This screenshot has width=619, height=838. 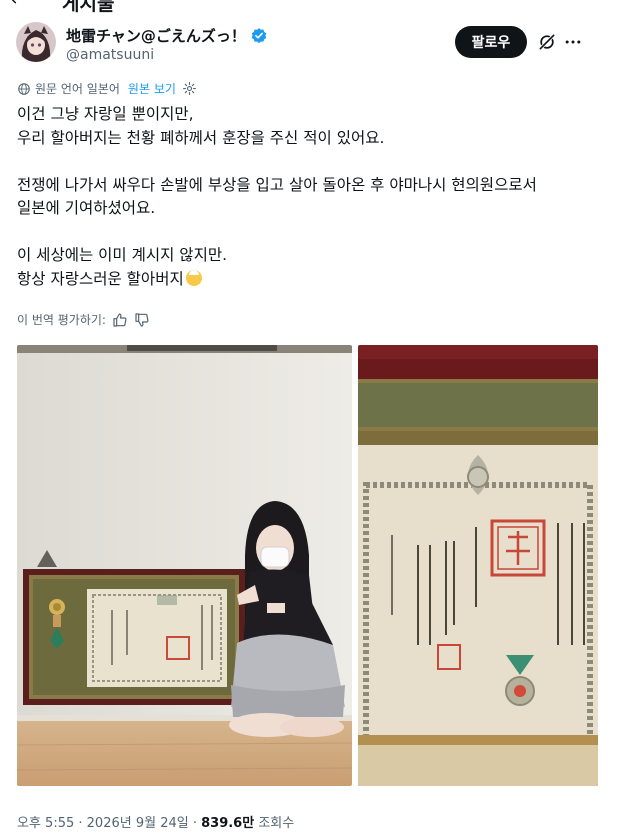 What do you see at coordinates (36, 42) in the screenshot?
I see `avatar` at bounding box center [36, 42].